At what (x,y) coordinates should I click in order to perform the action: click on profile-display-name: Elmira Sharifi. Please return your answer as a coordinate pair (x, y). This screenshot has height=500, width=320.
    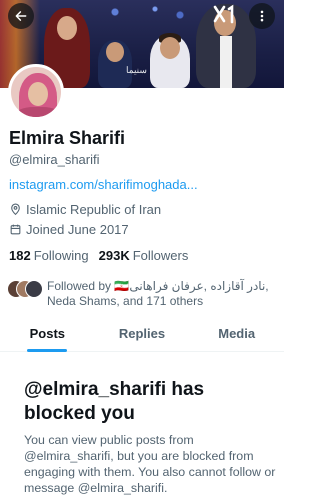
    Looking at the image, I should click on (67, 138).